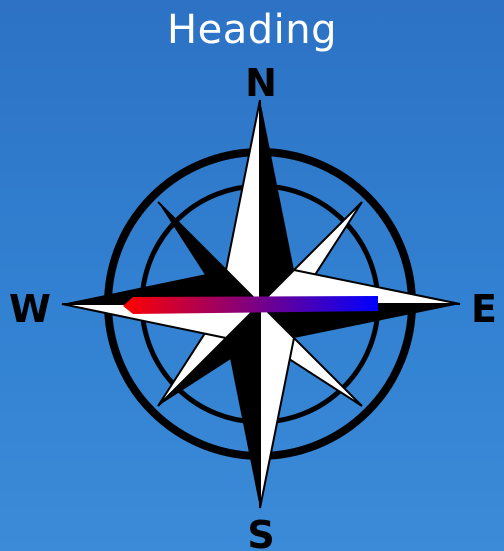 The image size is (504, 551). I want to click on north-label: N, so click(261, 83).